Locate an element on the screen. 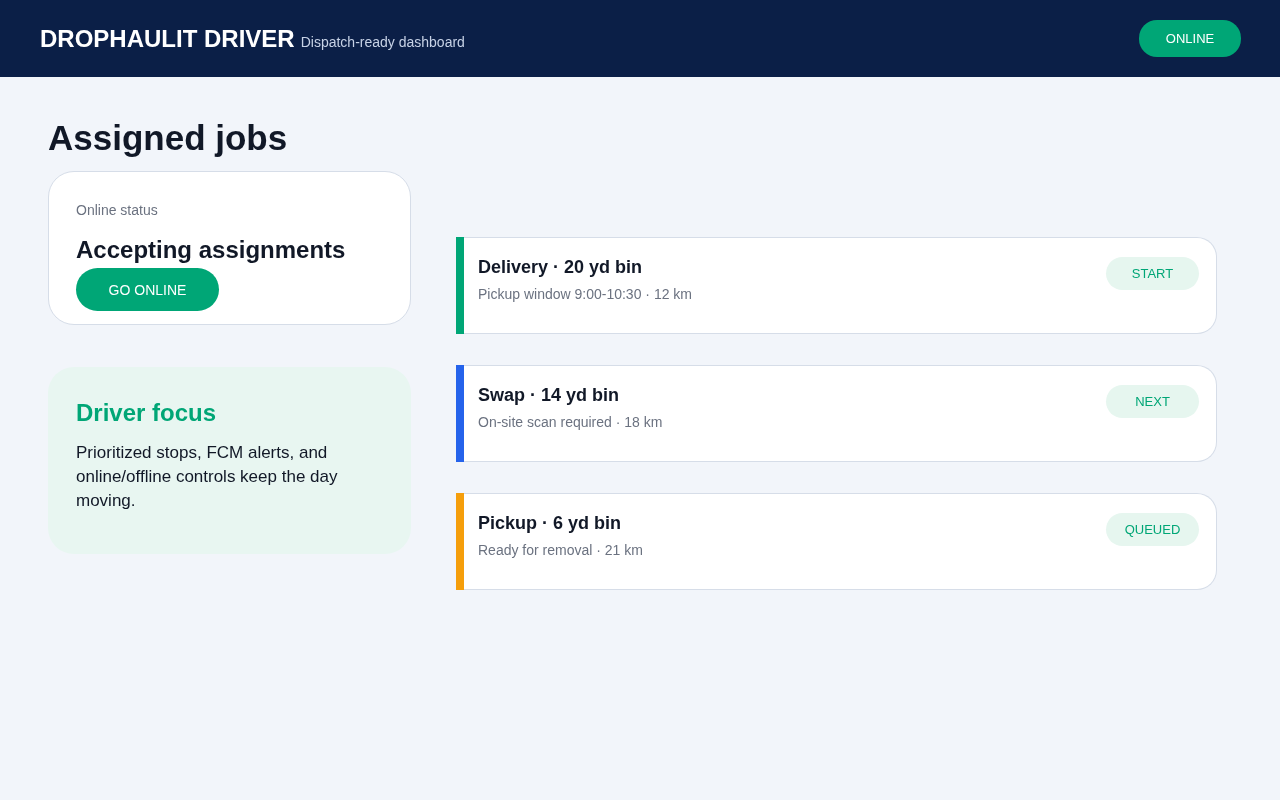 This screenshot has width=1280, height=800. job-title: Pickup · 6 yd bin is located at coordinates (550, 523).